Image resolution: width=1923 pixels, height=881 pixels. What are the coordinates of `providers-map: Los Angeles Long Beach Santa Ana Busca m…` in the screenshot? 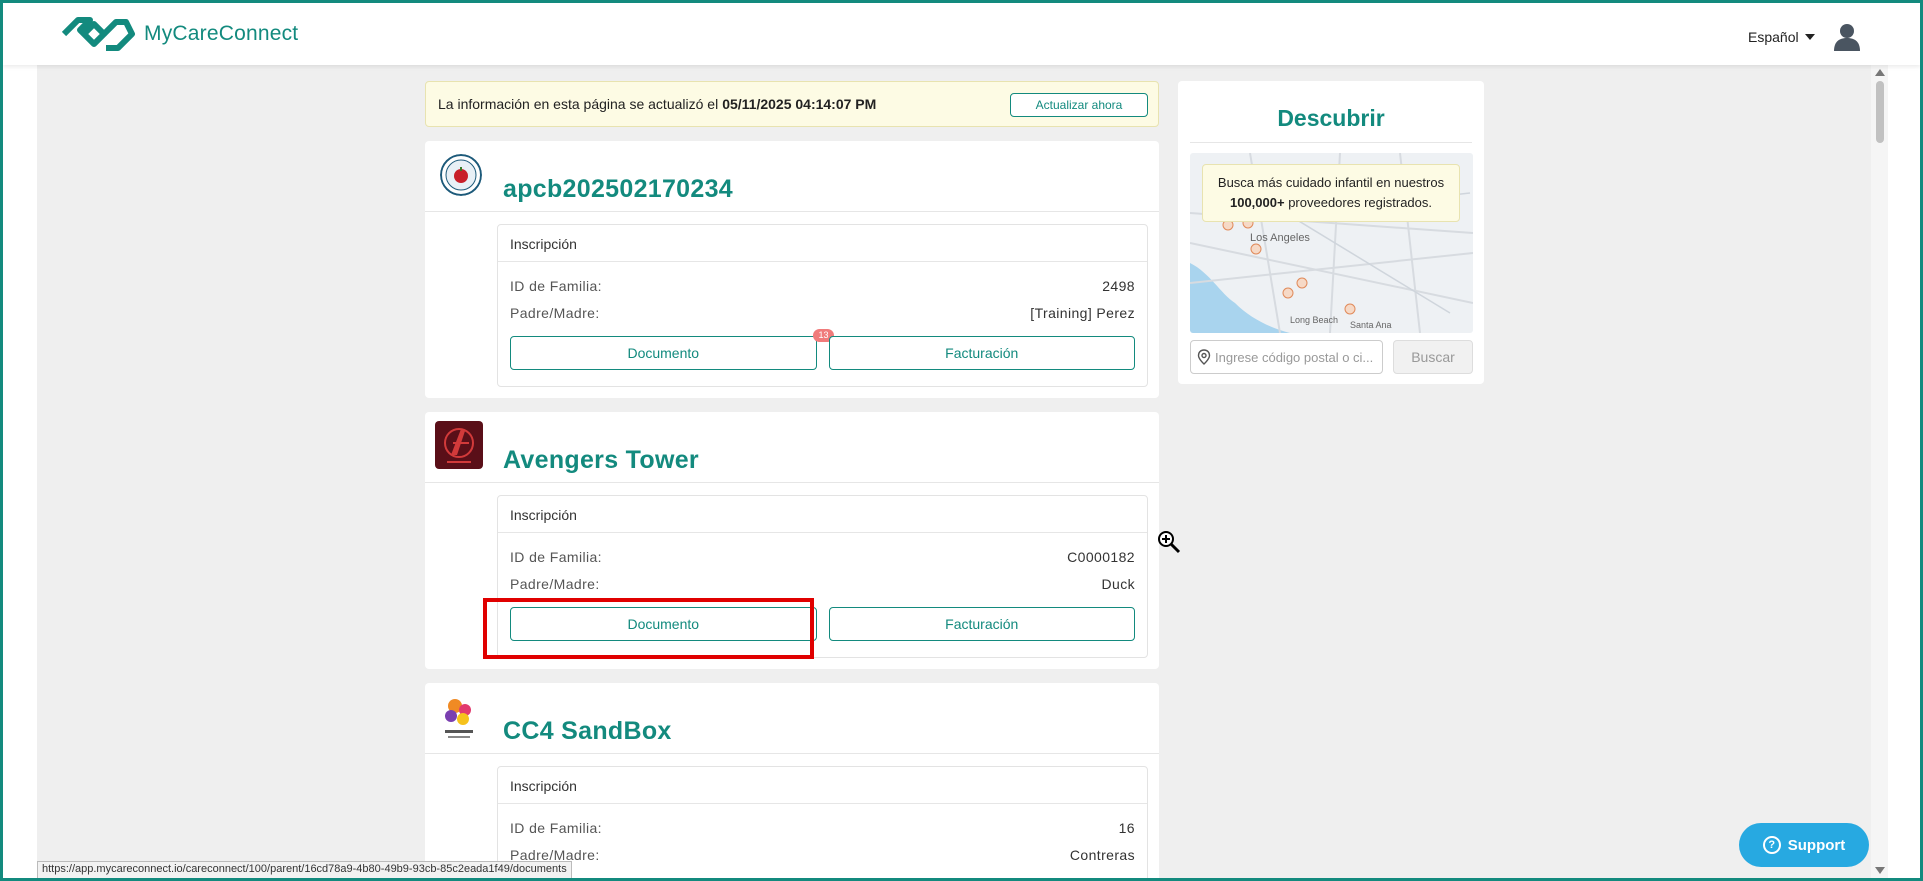 It's located at (1331, 243).